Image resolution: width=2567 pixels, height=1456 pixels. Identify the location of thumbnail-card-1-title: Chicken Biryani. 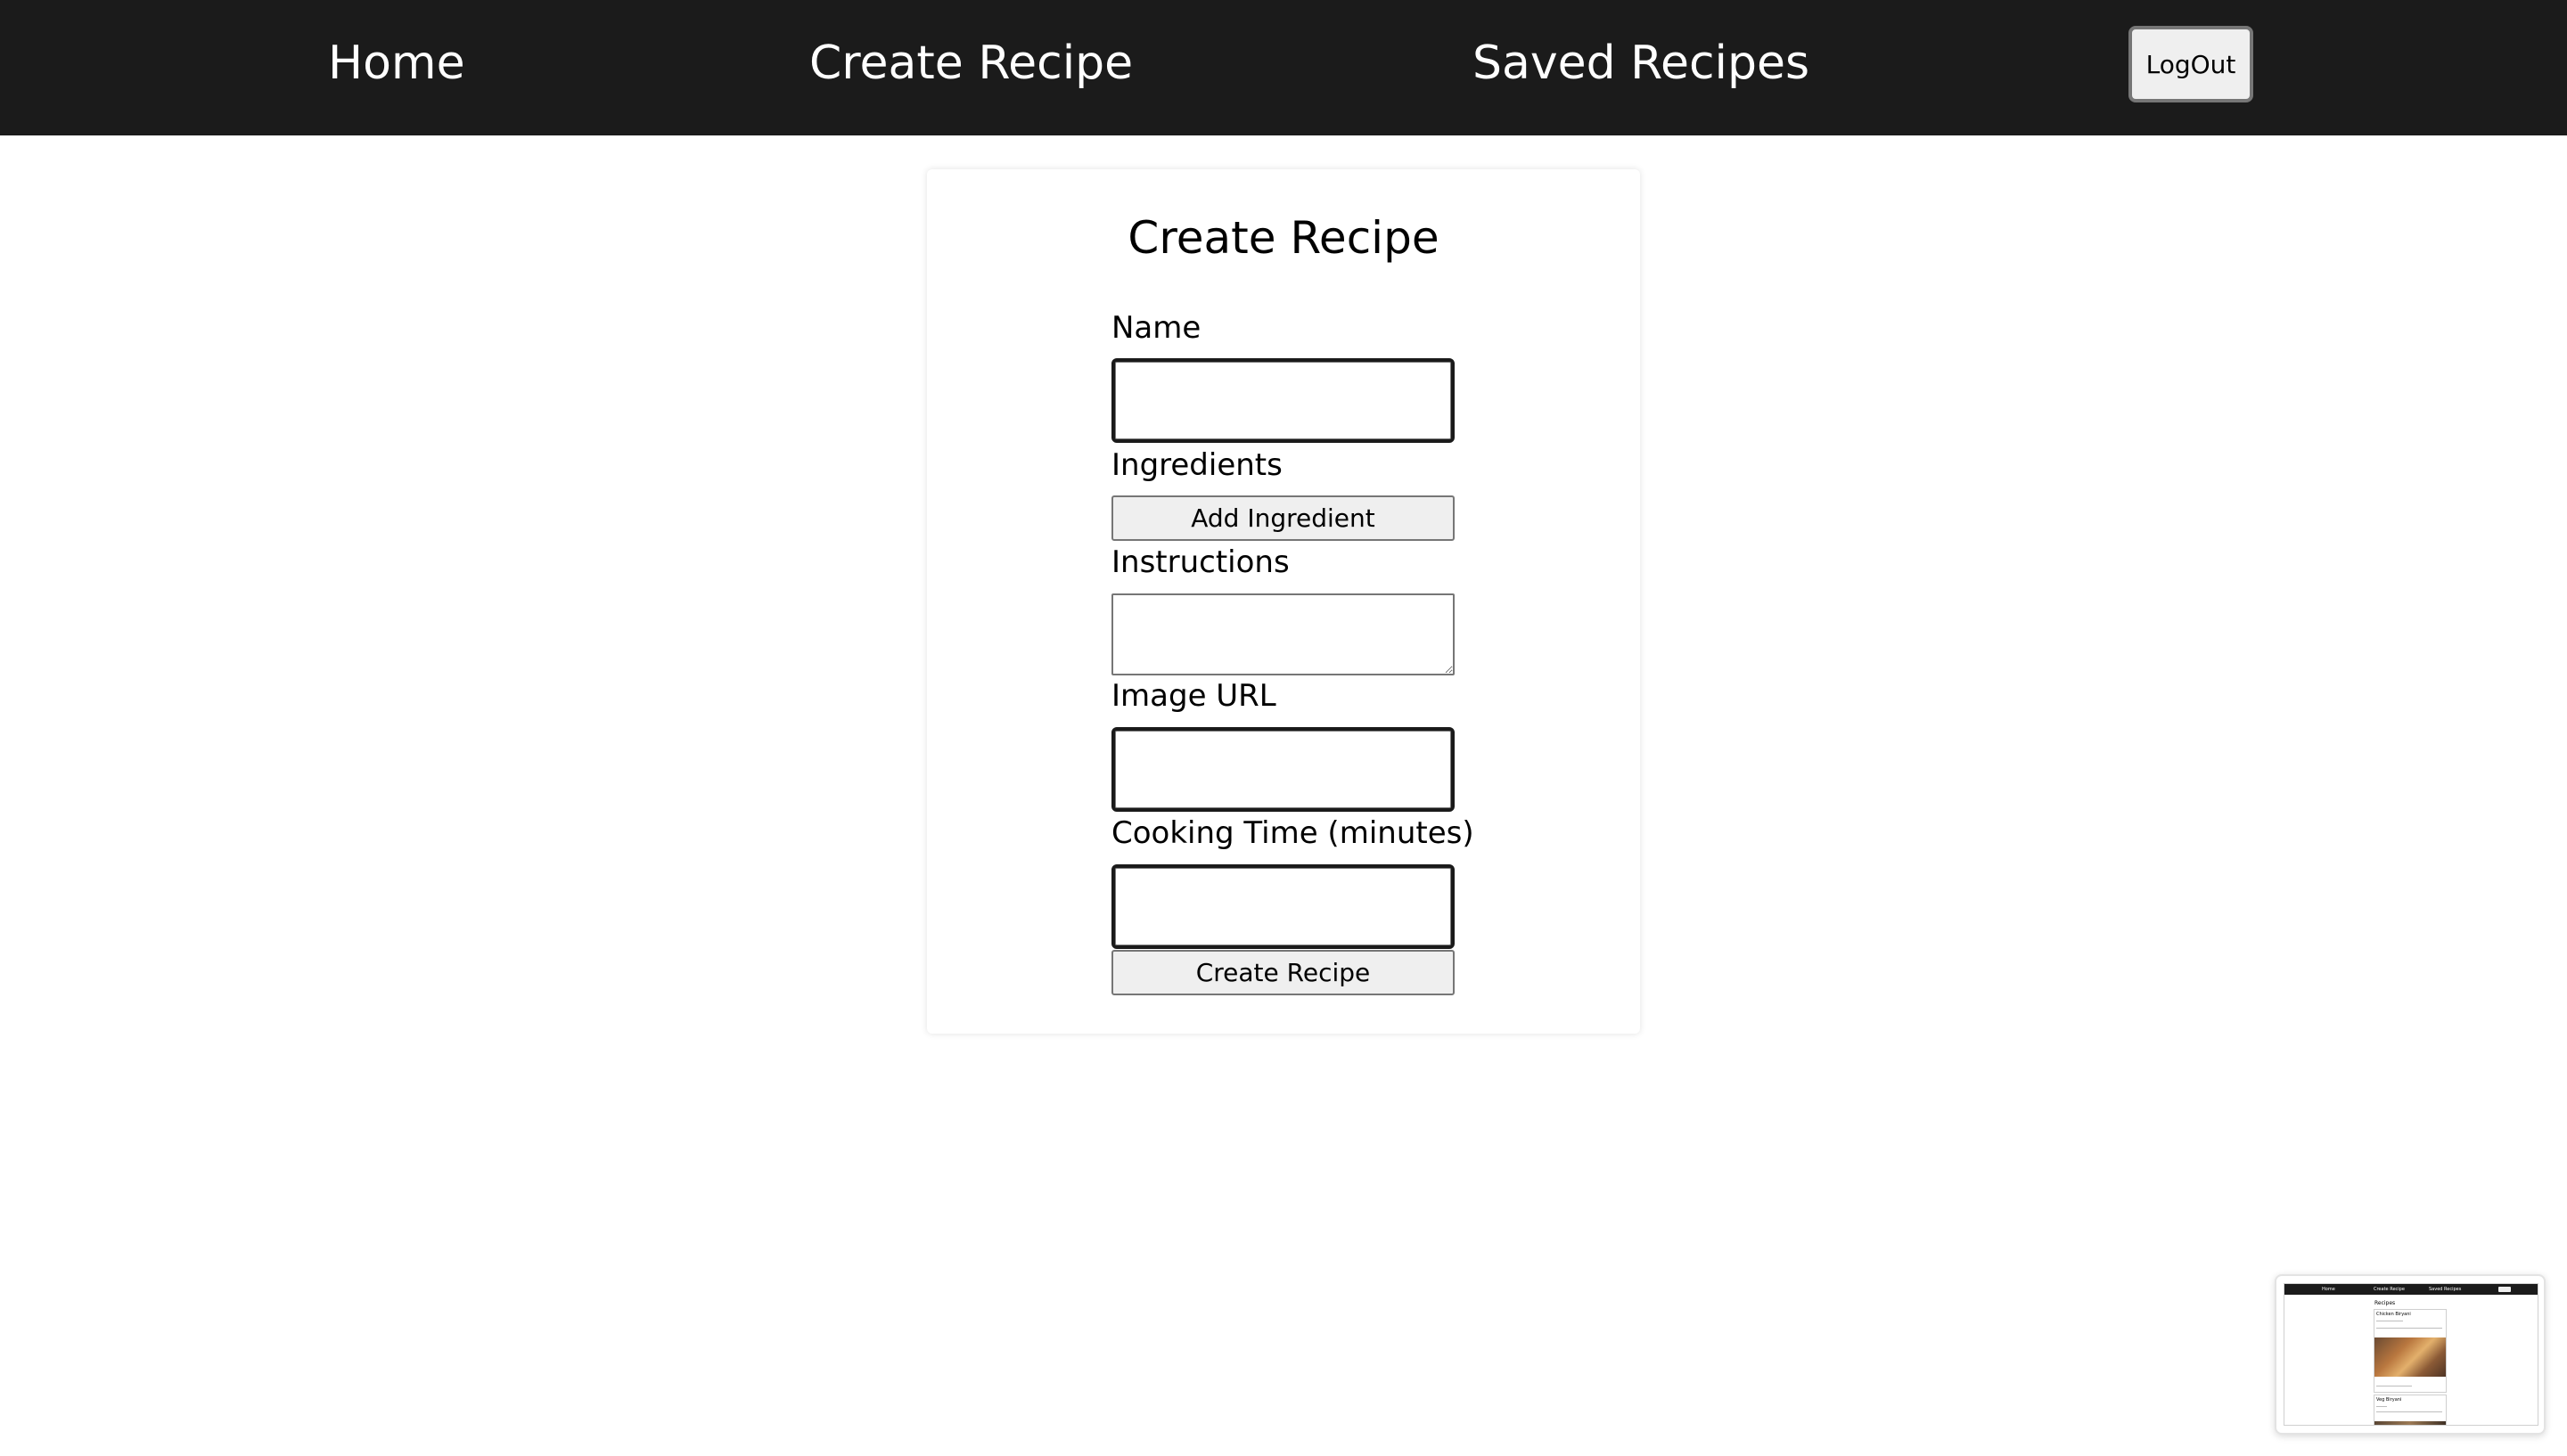
(2394, 1314).